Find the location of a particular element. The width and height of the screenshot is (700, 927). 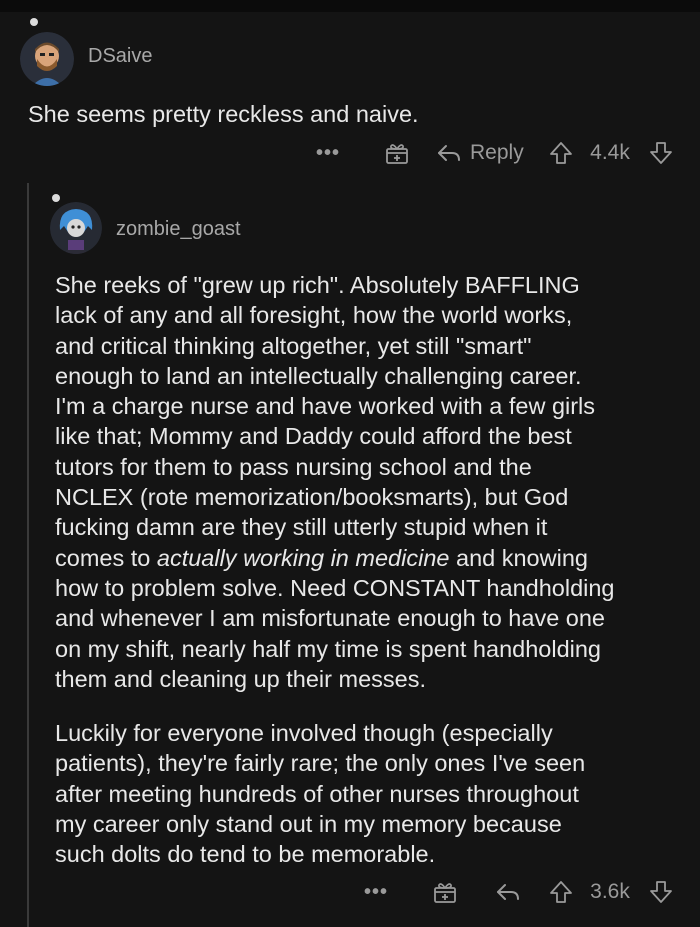

user-avatar-zombie-goast is located at coordinates (76, 228).